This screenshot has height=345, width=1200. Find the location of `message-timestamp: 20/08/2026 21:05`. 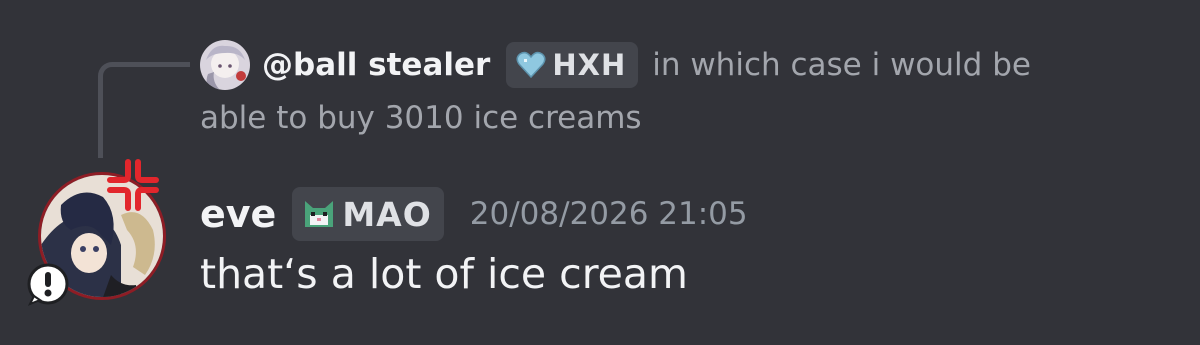

message-timestamp: 20/08/2026 21:05 is located at coordinates (609, 214).